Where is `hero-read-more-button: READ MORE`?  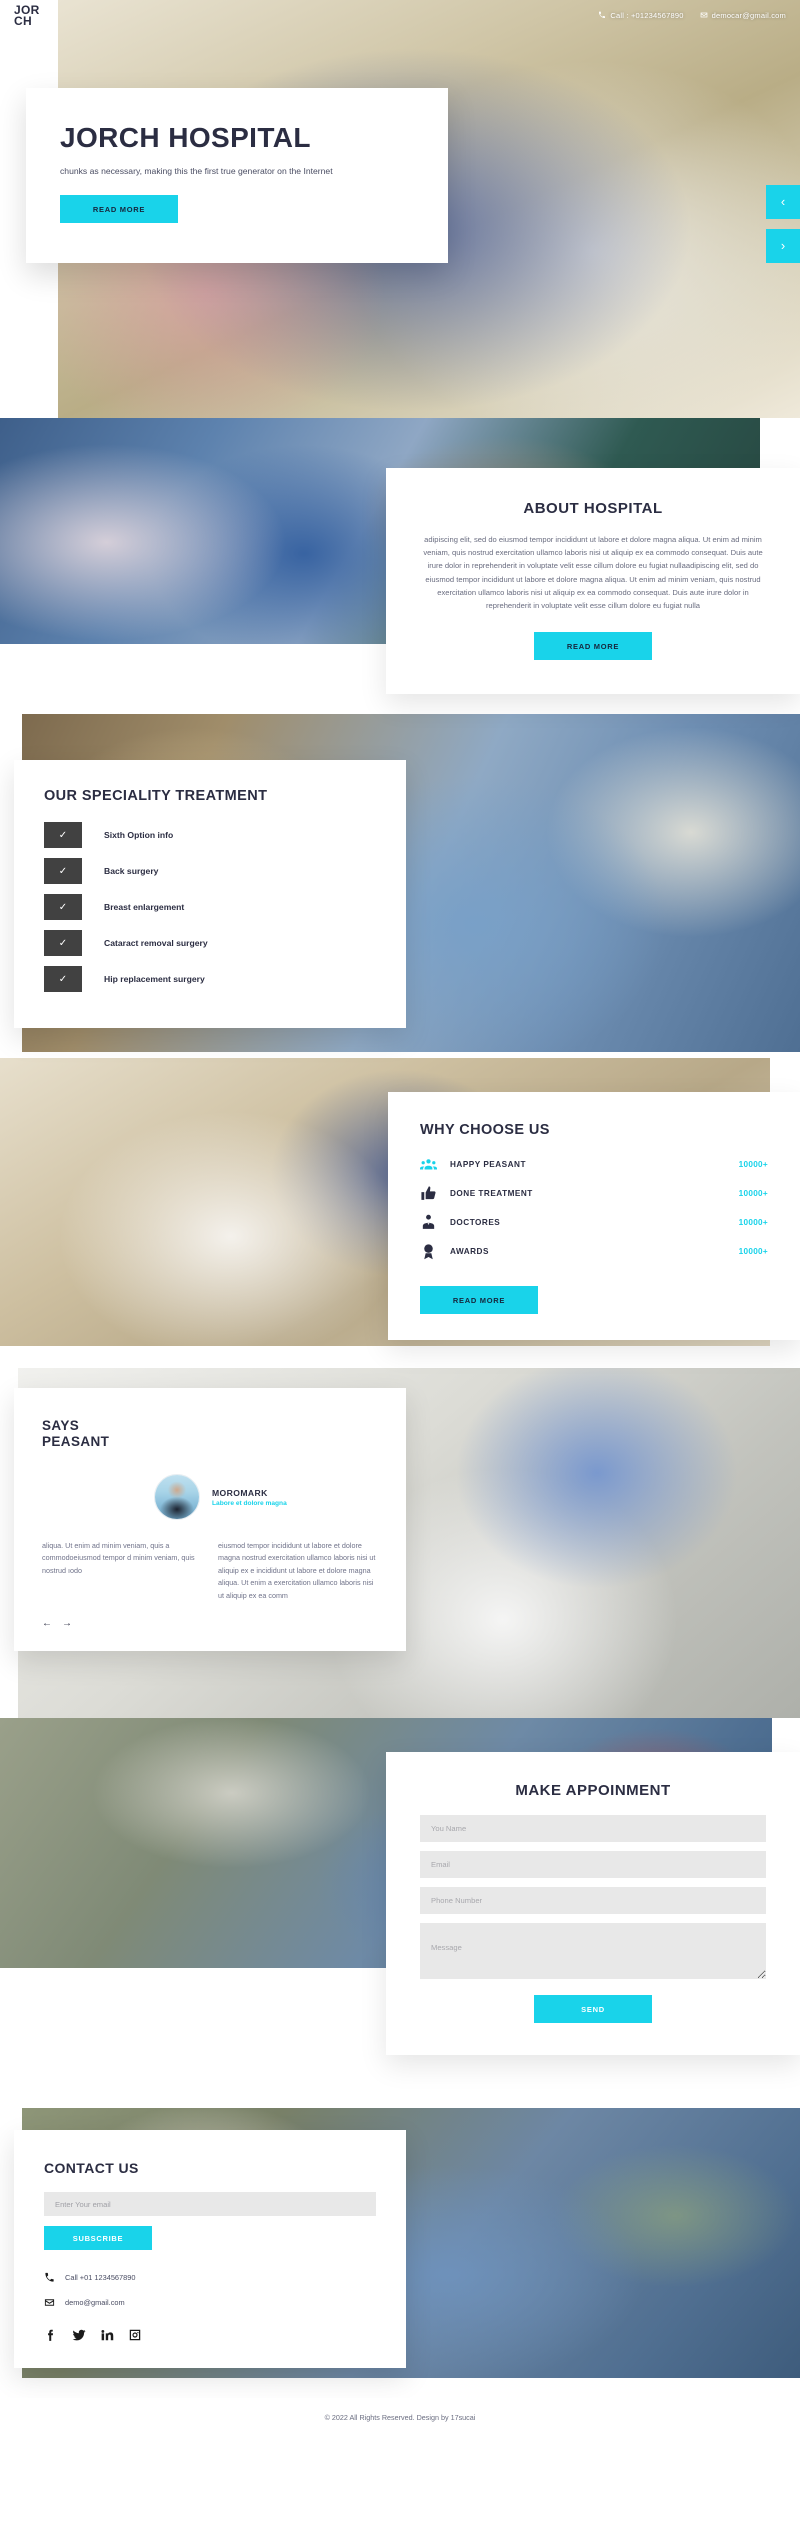 hero-read-more-button: READ MORE is located at coordinates (119, 209).